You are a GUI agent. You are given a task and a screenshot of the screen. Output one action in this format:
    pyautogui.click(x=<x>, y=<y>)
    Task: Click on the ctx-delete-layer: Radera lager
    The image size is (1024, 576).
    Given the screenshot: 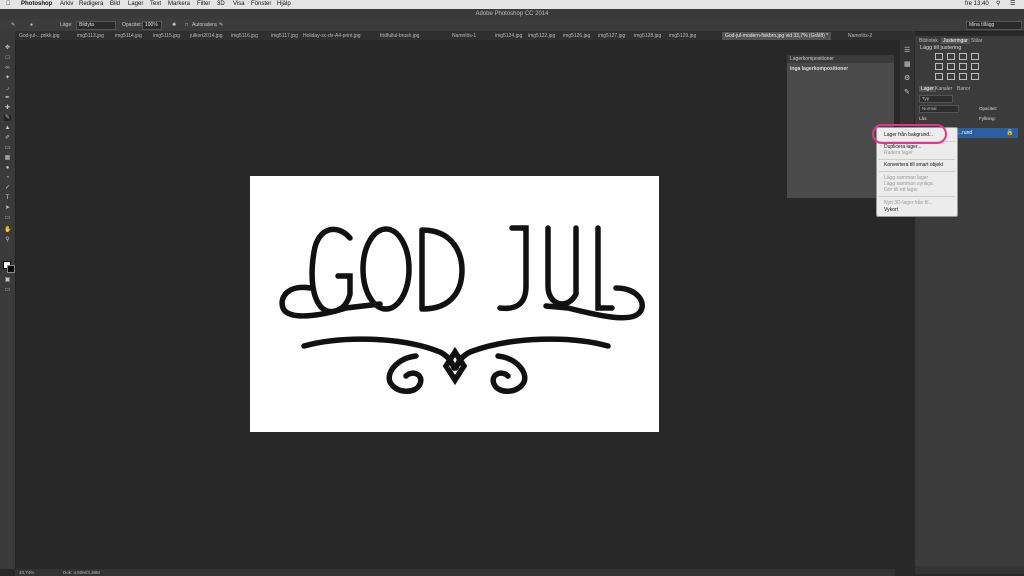 What is the action you would take?
    pyautogui.click(x=898, y=153)
    